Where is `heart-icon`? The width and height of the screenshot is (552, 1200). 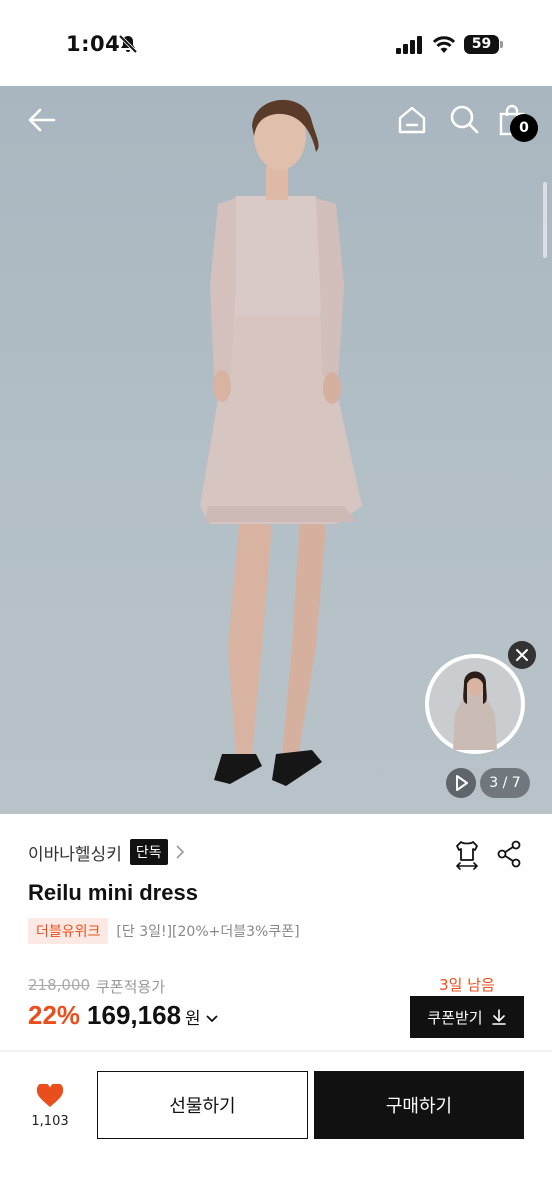
heart-icon is located at coordinates (50, 1096).